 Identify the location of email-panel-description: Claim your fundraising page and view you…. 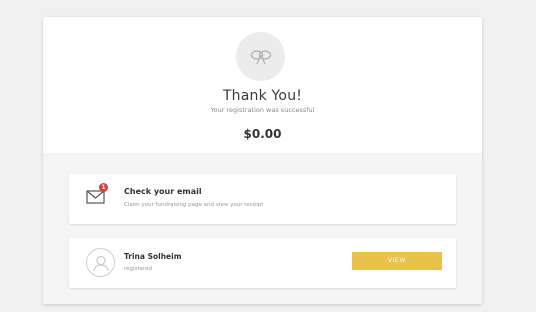
(194, 205).